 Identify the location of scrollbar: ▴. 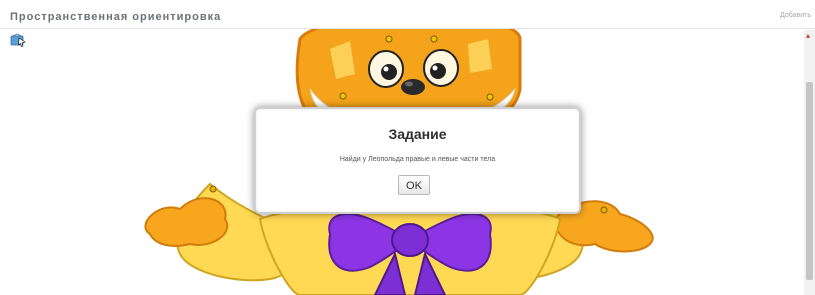
(809, 162).